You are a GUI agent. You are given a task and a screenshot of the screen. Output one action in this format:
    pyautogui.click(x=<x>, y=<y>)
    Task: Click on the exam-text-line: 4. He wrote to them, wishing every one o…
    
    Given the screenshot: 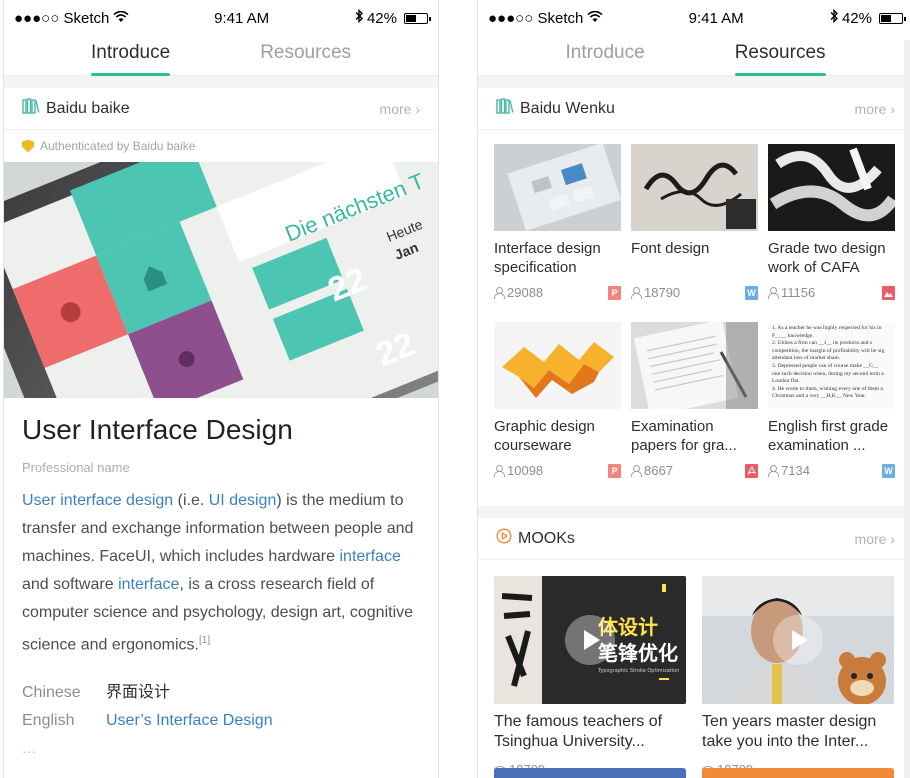 What is the action you would take?
    pyautogui.click(x=827, y=388)
    